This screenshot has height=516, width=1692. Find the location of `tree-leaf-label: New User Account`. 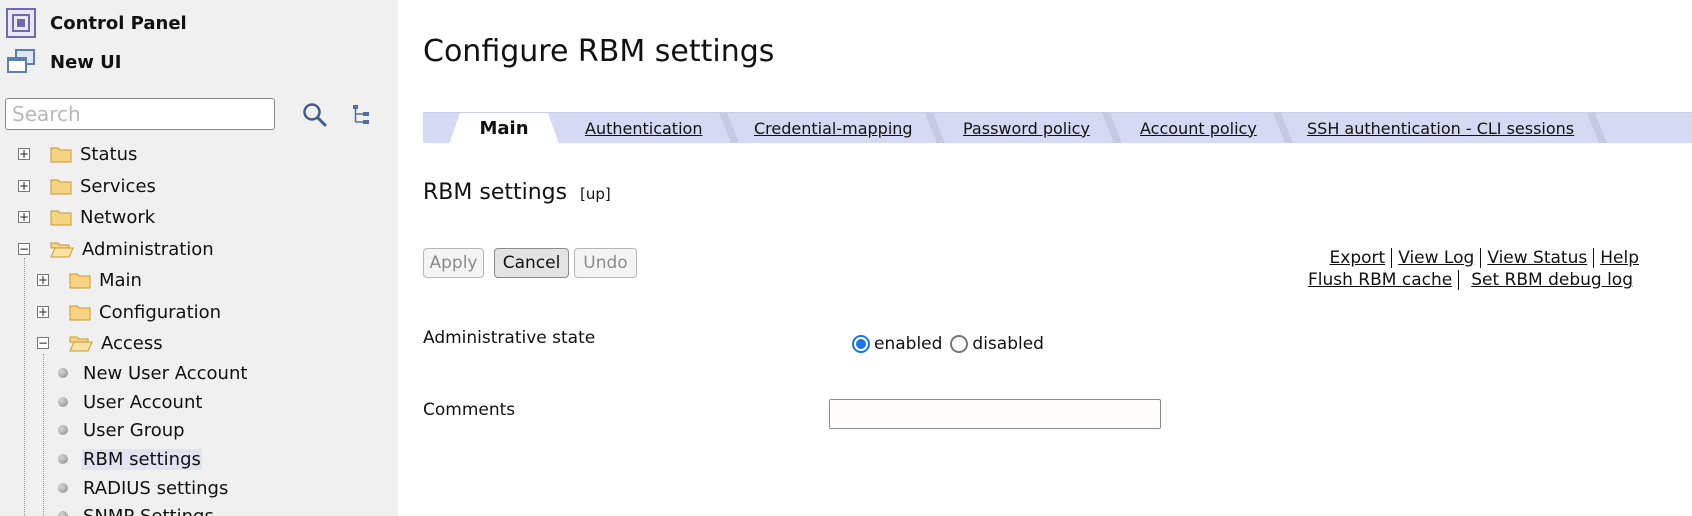

tree-leaf-label: New User Account is located at coordinates (165, 373).